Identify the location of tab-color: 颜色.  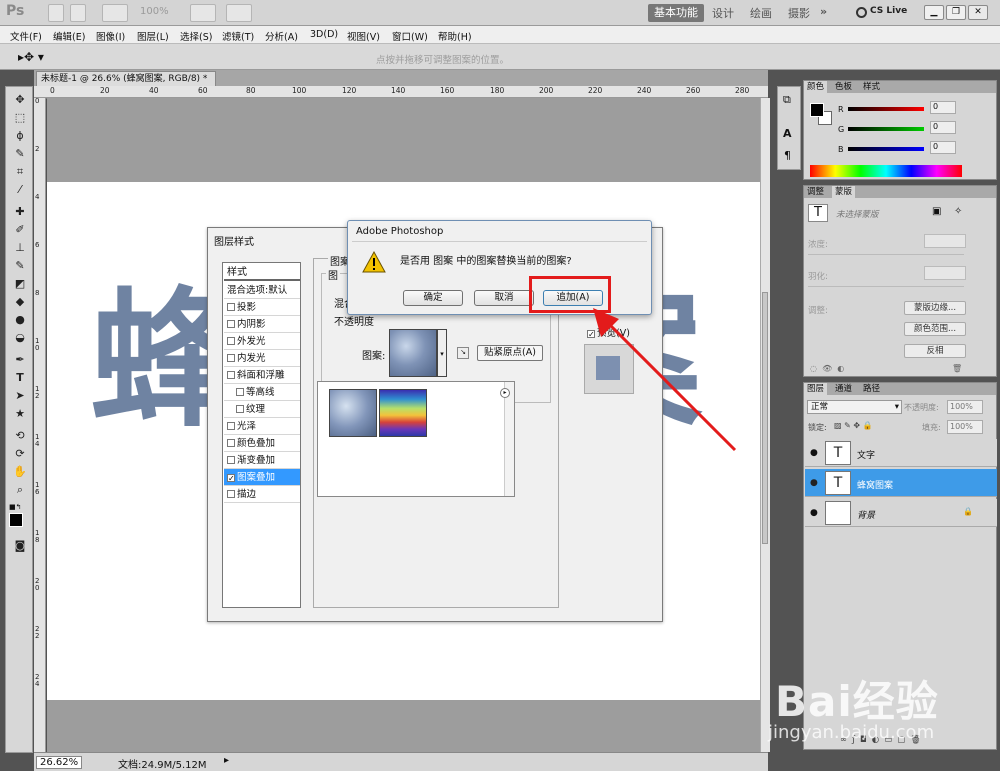
(816, 87).